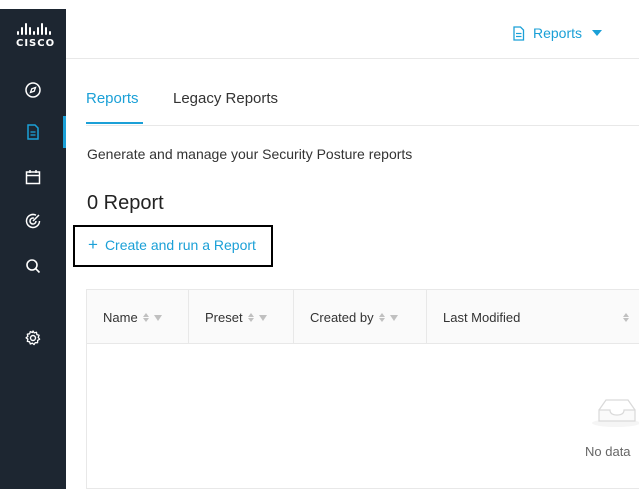 The image size is (639, 489). What do you see at coordinates (597, 33) in the screenshot?
I see `caret-down-icon` at bounding box center [597, 33].